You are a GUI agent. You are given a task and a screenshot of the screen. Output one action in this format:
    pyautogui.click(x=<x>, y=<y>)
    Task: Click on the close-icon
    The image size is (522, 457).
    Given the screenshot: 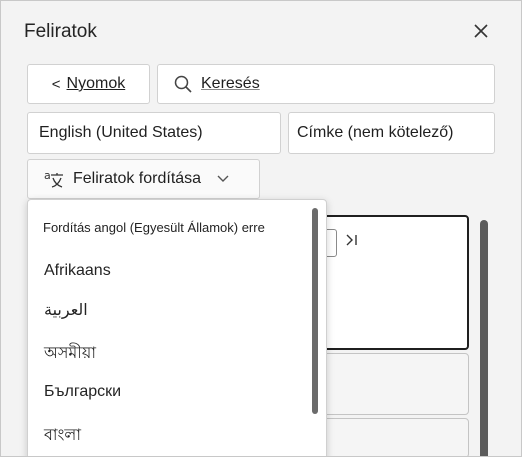 What is the action you would take?
    pyautogui.click(x=481, y=31)
    